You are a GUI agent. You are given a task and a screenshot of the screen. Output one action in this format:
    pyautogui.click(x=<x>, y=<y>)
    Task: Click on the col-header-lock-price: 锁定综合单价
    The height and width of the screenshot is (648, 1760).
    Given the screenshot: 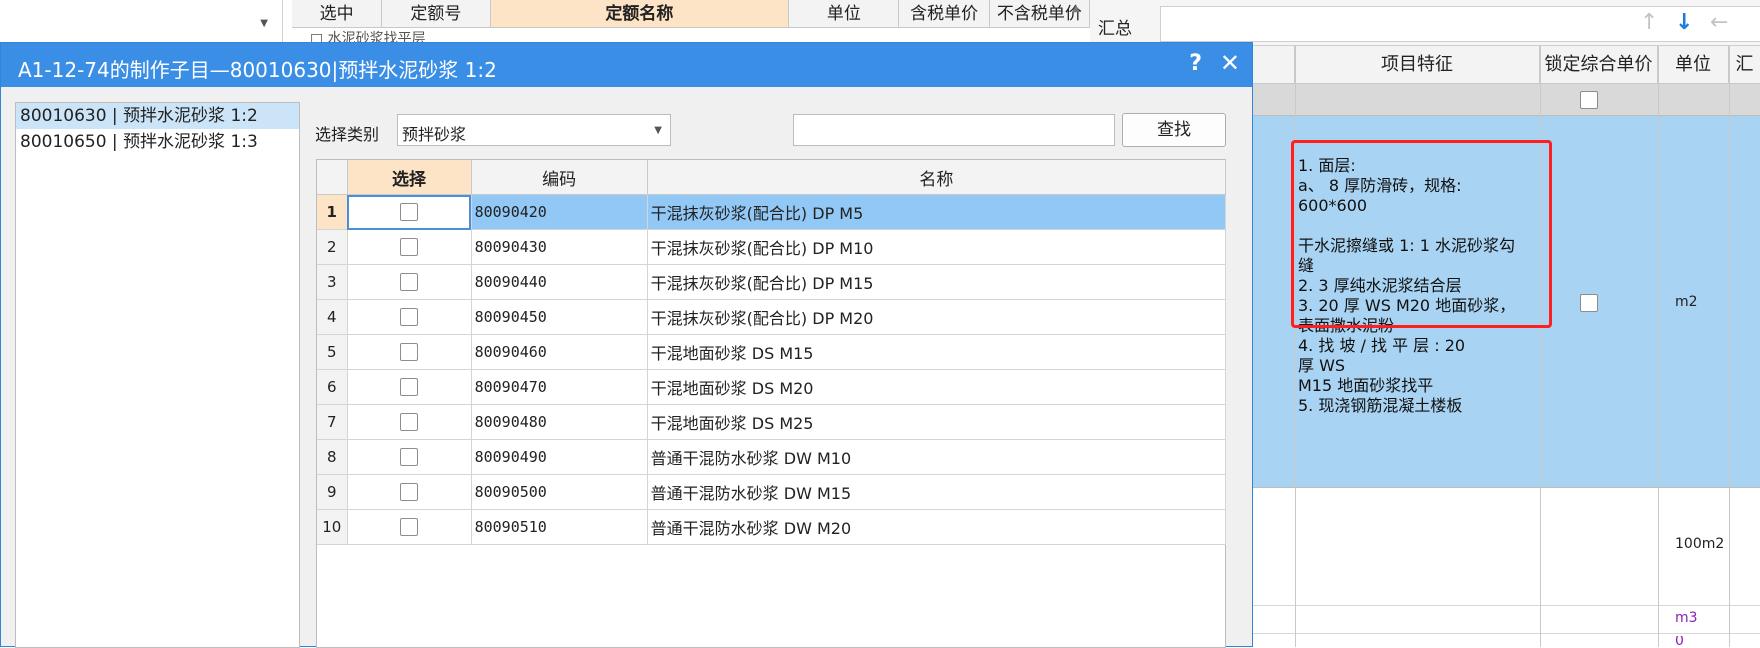 What is the action you would take?
    pyautogui.click(x=1599, y=64)
    